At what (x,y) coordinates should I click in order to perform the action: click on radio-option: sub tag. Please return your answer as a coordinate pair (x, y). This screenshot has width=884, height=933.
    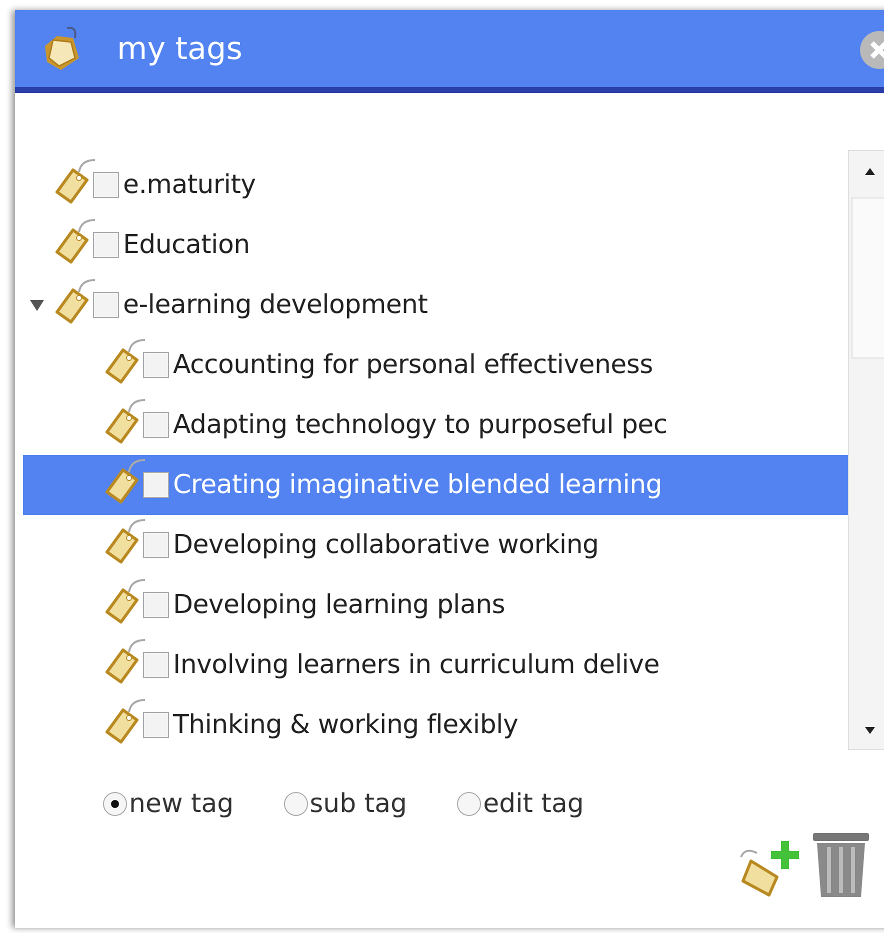
    Looking at the image, I should click on (346, 804).